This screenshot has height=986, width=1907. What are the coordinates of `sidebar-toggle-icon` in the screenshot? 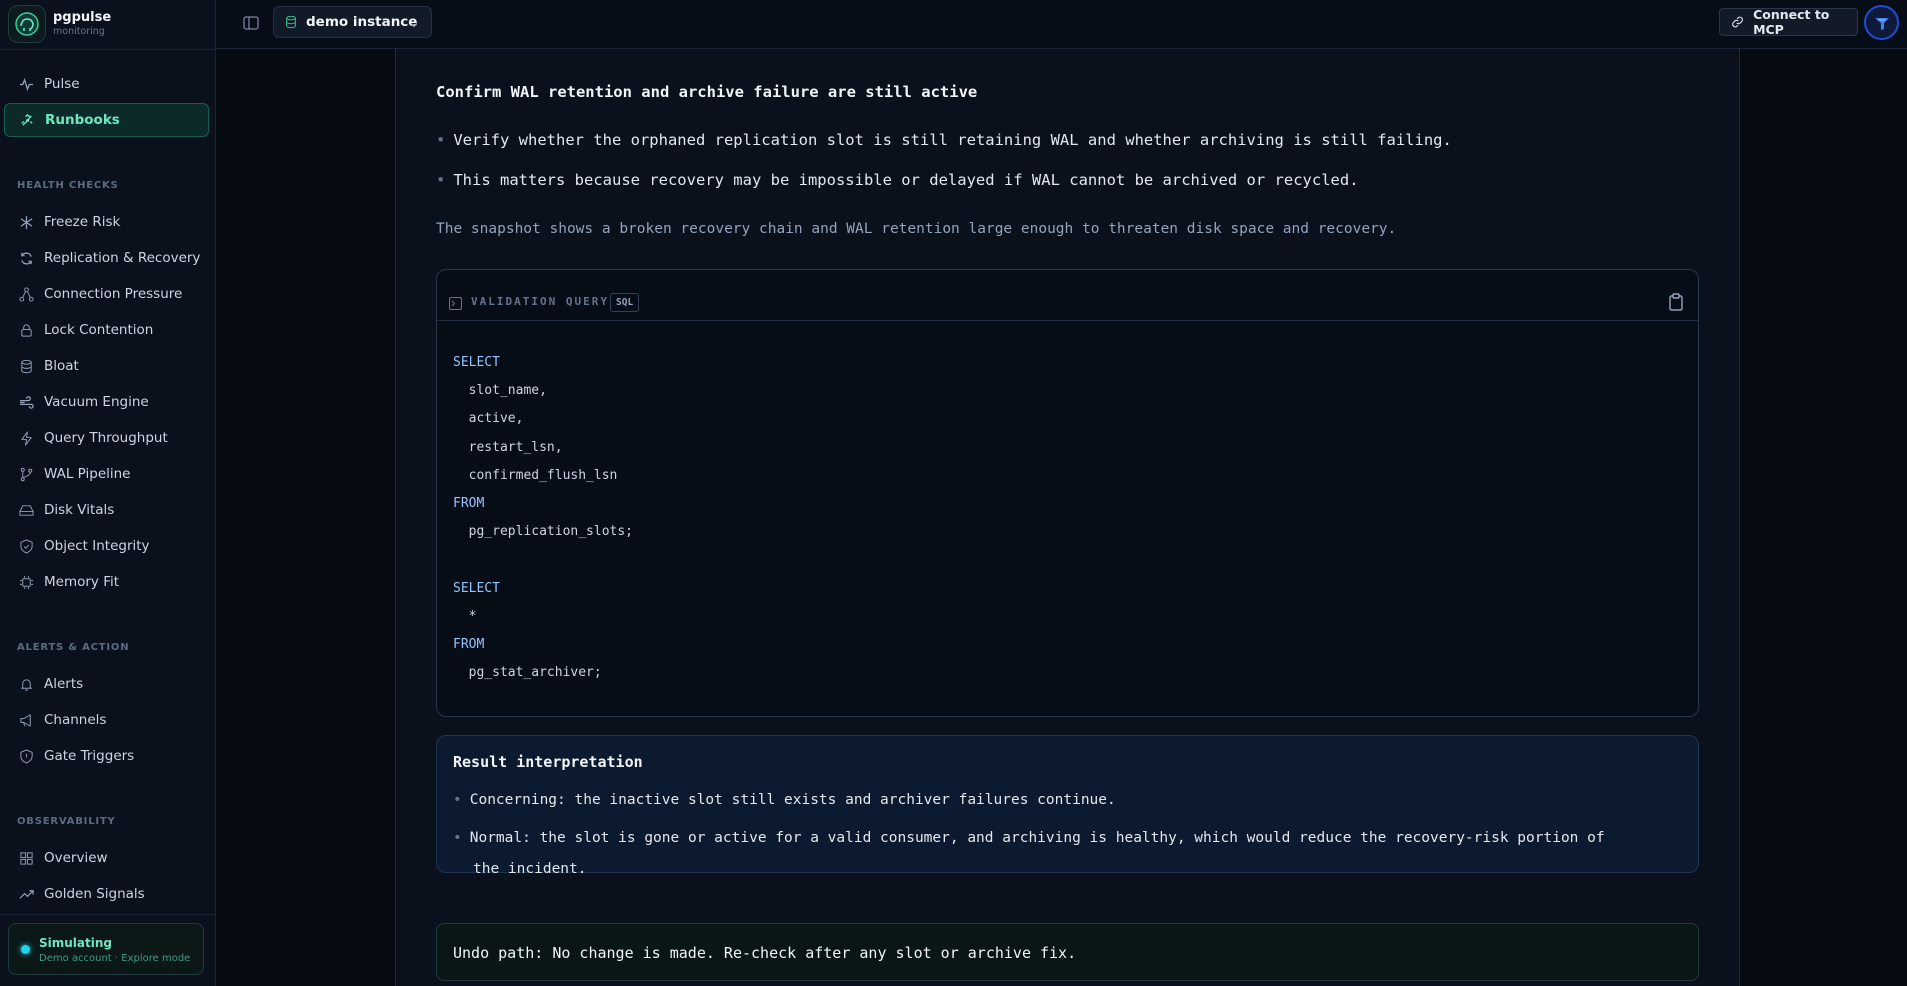 It's located at (251, 23).